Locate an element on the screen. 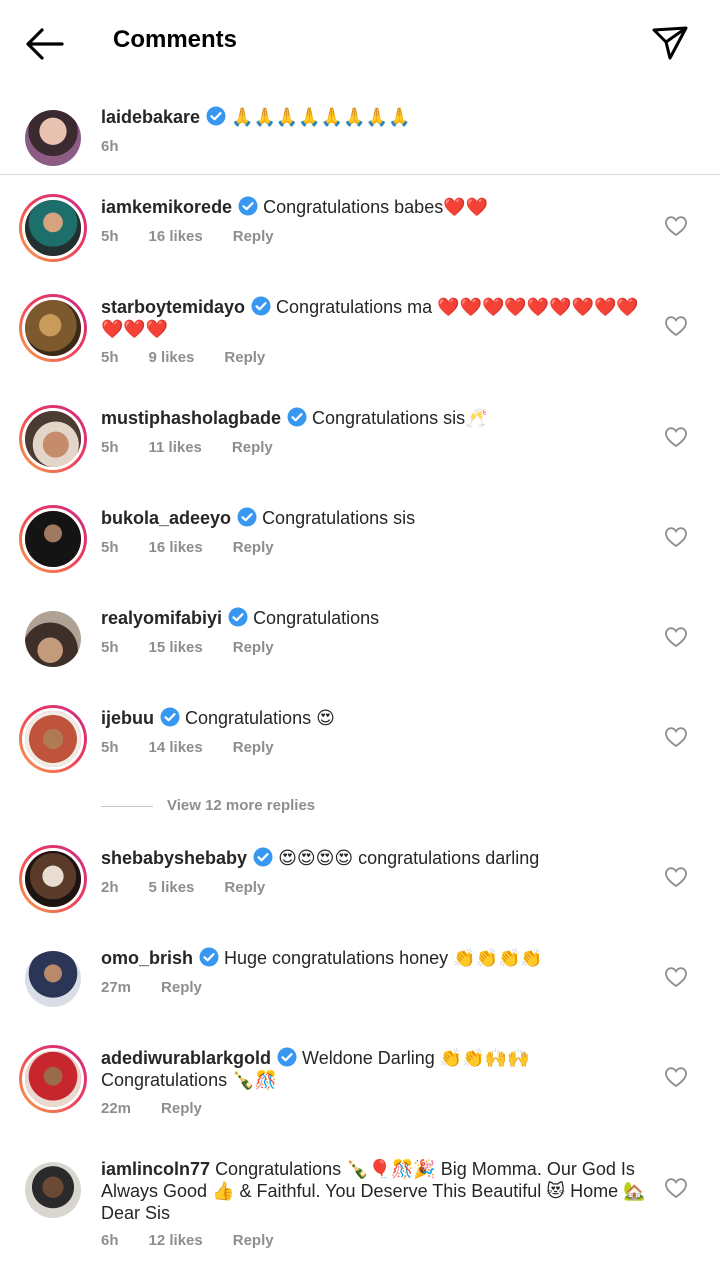  comment-meta: 5h 11 likes Reply is located at coordinates (202, 447).